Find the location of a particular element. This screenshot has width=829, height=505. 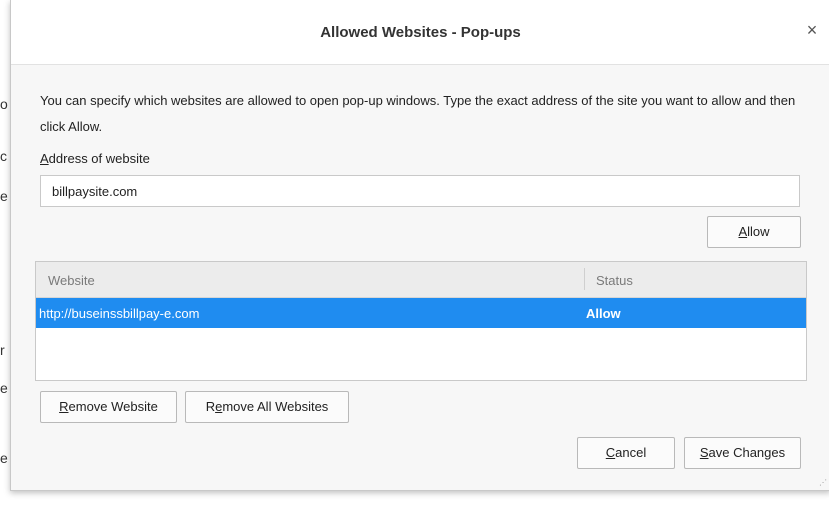

remove-website-label: emove Website is located at coordinates (113, 406).